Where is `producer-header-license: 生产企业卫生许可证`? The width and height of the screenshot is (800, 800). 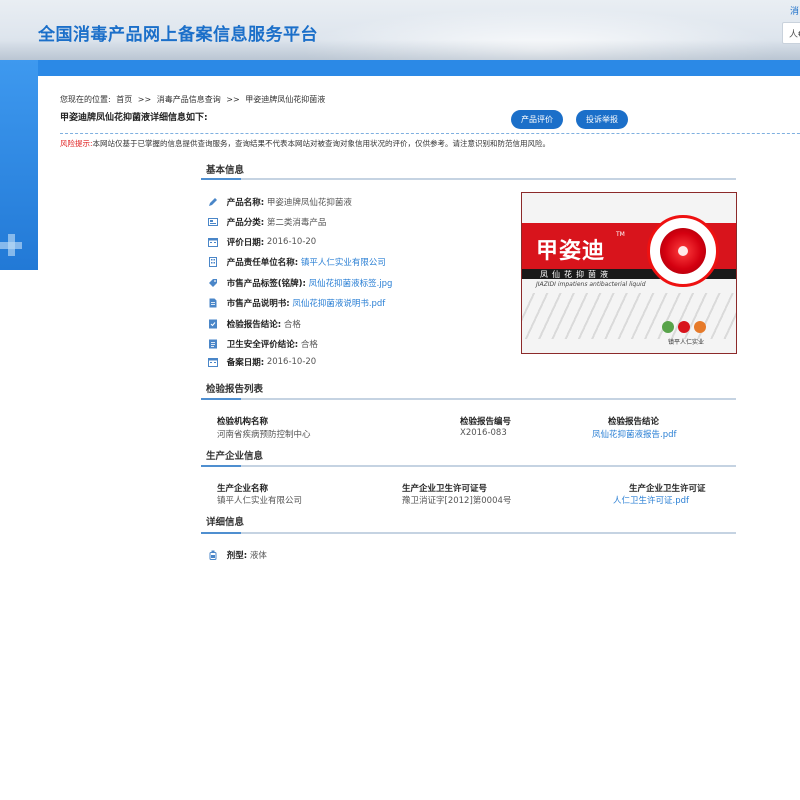
producer-header-license: 生产企业卫生许可证 is located at coordinates (667, 489).